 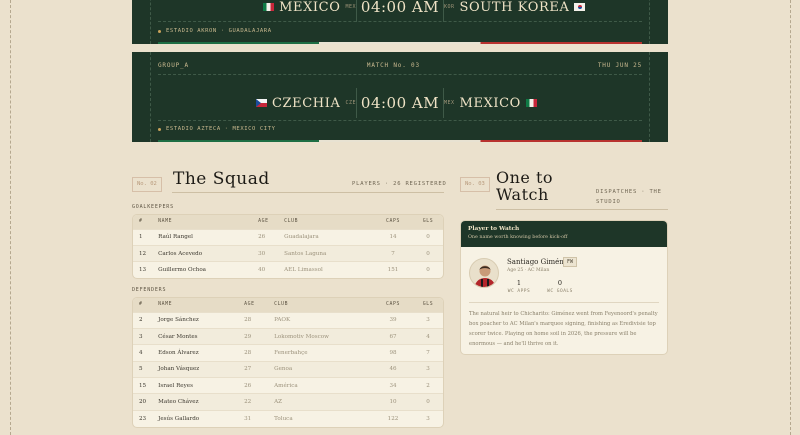 I want to click on match-group: GROUP_A, so click(x=173, y=65).